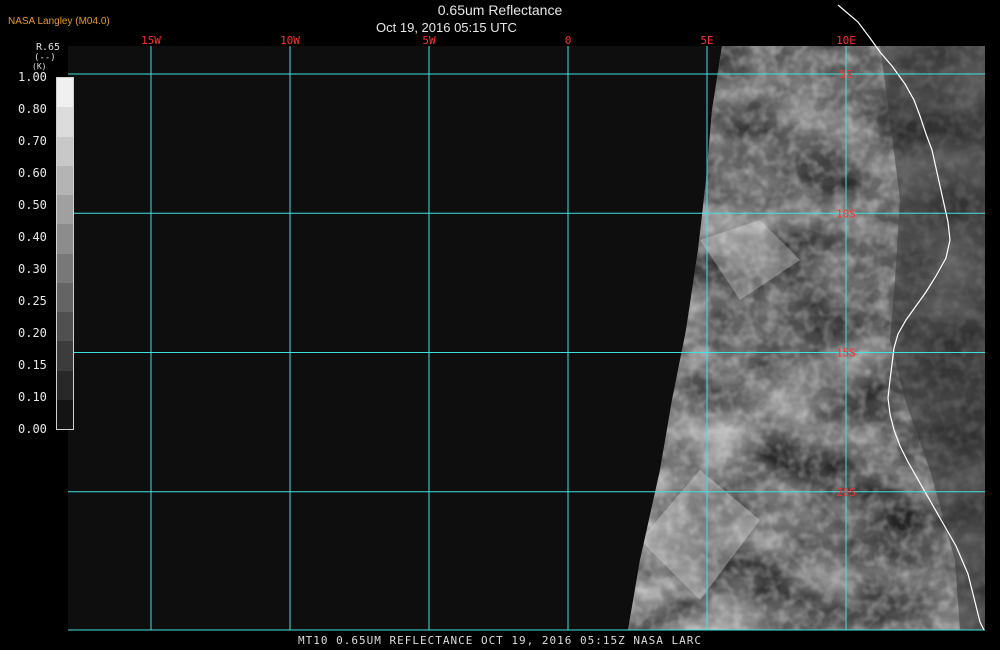 The image size is (1000, 650). I want to click on meridian-label: 15W, so click(151, 40).